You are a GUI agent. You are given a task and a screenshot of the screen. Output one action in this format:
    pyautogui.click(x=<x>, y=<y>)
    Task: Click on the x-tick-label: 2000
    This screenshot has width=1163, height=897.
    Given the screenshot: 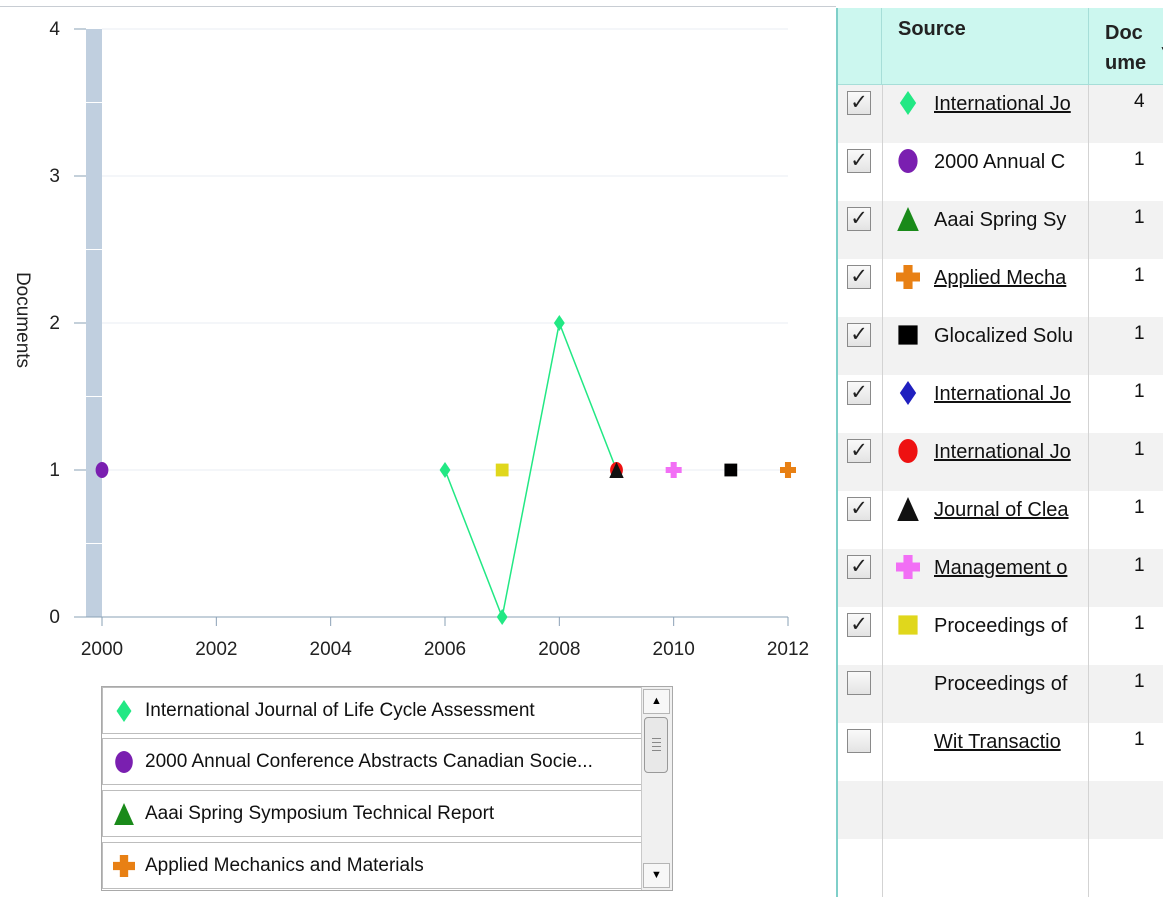 What is the action you would take?
    pyautogui.click(x=102, y=649)
    